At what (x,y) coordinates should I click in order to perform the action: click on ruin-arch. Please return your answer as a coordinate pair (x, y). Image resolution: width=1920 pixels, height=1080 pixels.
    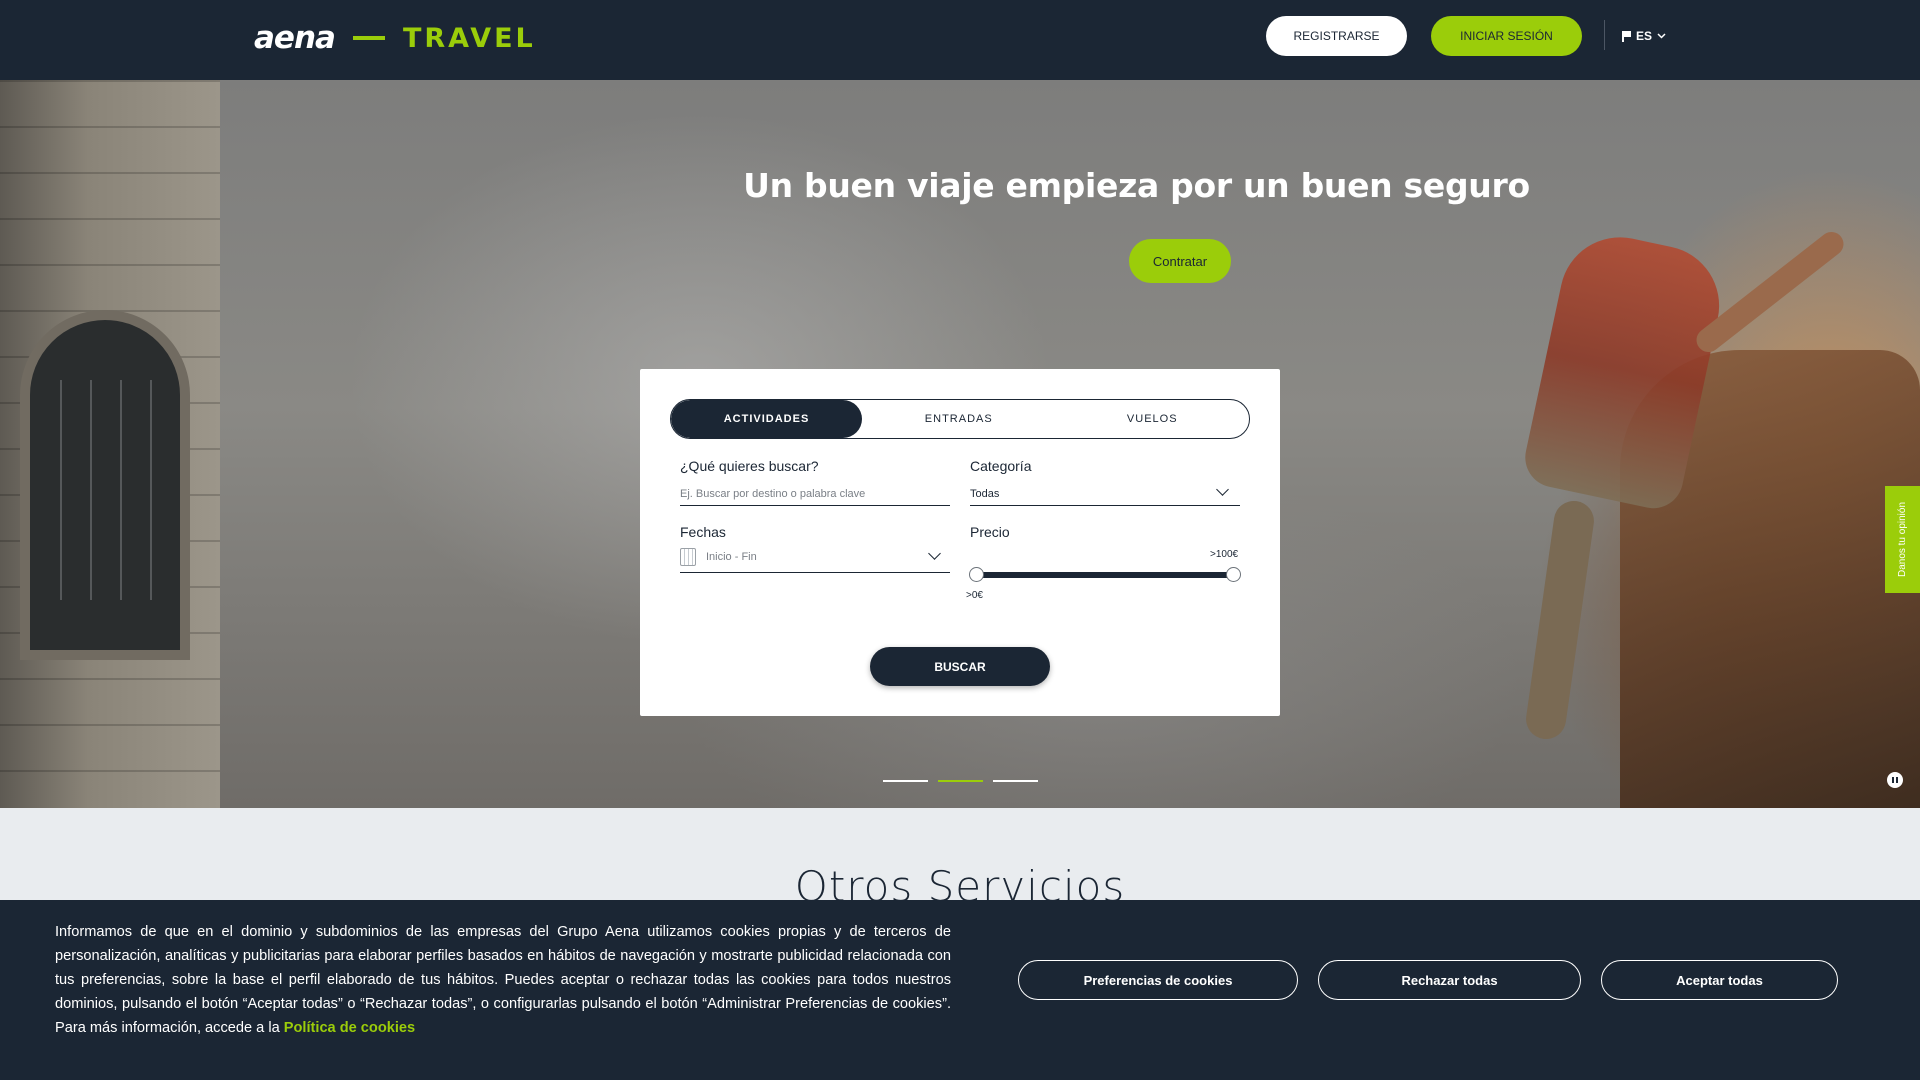
    Looking at the image, I should click on (105, 485).